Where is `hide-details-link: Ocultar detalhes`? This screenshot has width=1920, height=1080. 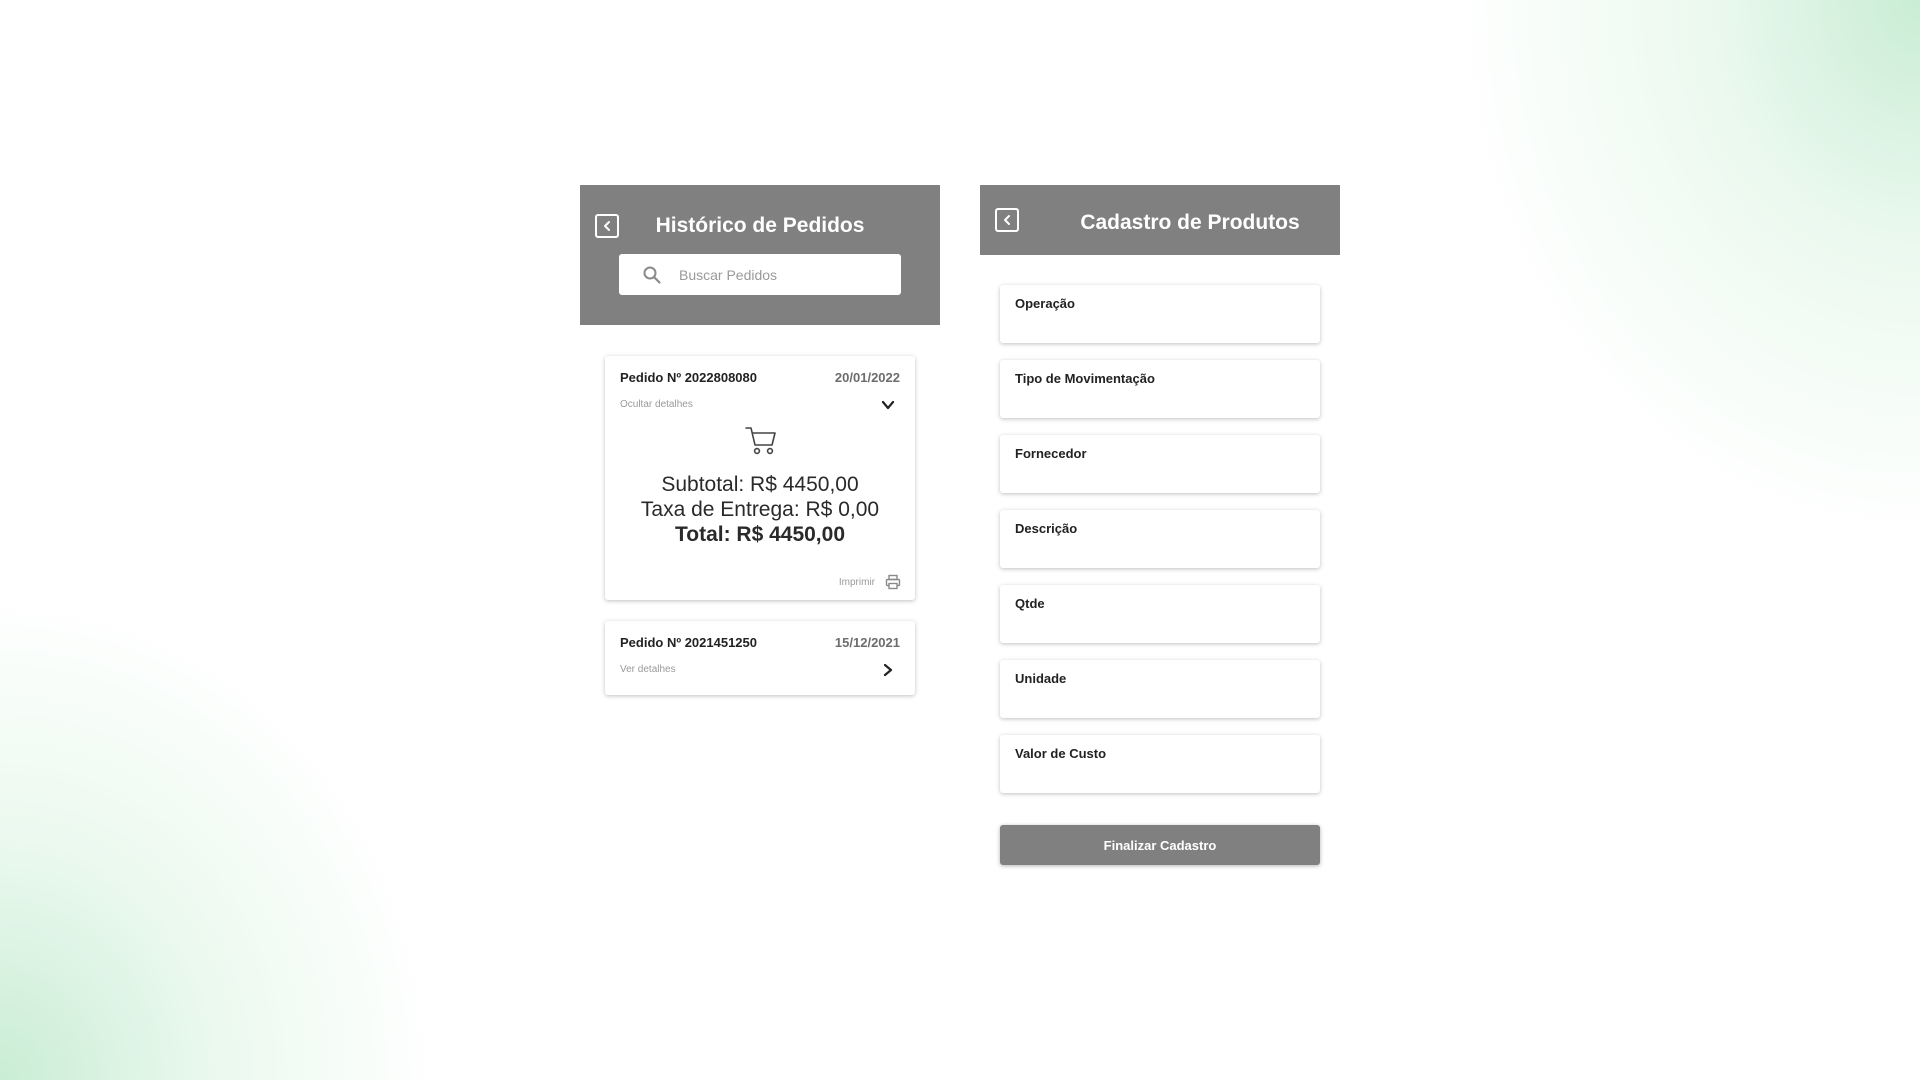 hide-details-link: Ocultar detalhes is located at coordinates (656, 404).